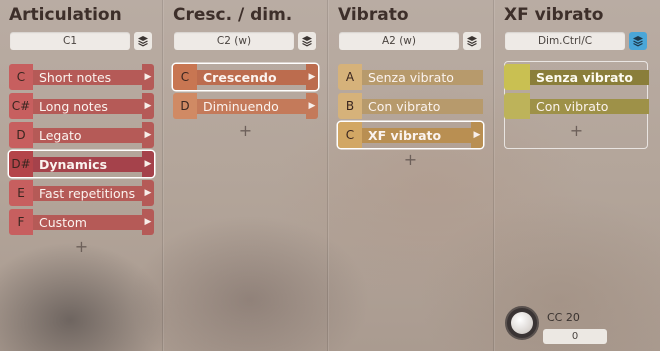 The image size is (660, 351). I want to click on cc-knob, so click(522, 323).